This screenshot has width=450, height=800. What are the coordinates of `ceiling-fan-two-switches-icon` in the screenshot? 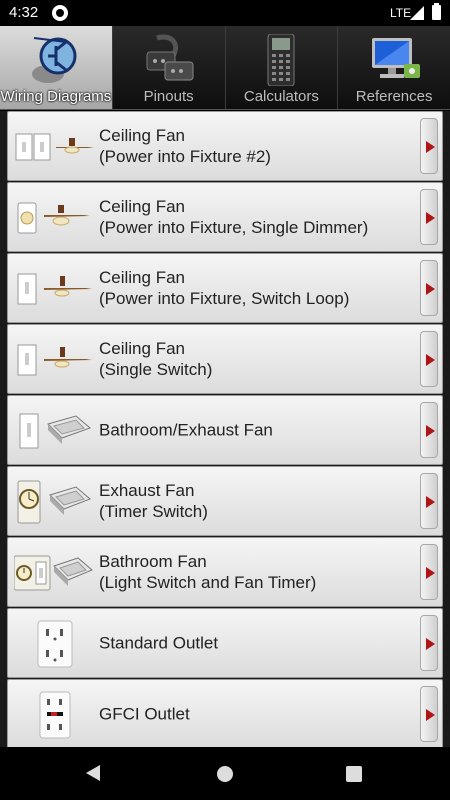 It's located at (54, 147).